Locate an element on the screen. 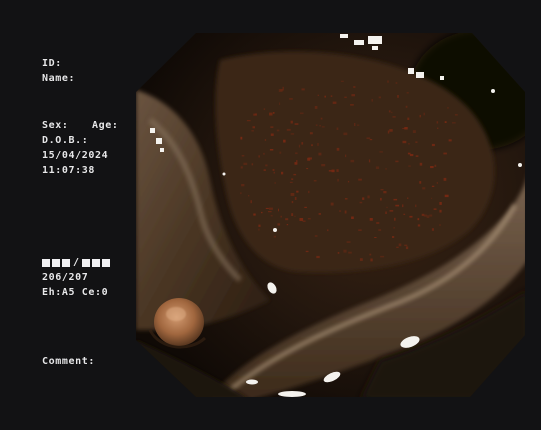  age-label: Age: is located at coordinates (105, 125).